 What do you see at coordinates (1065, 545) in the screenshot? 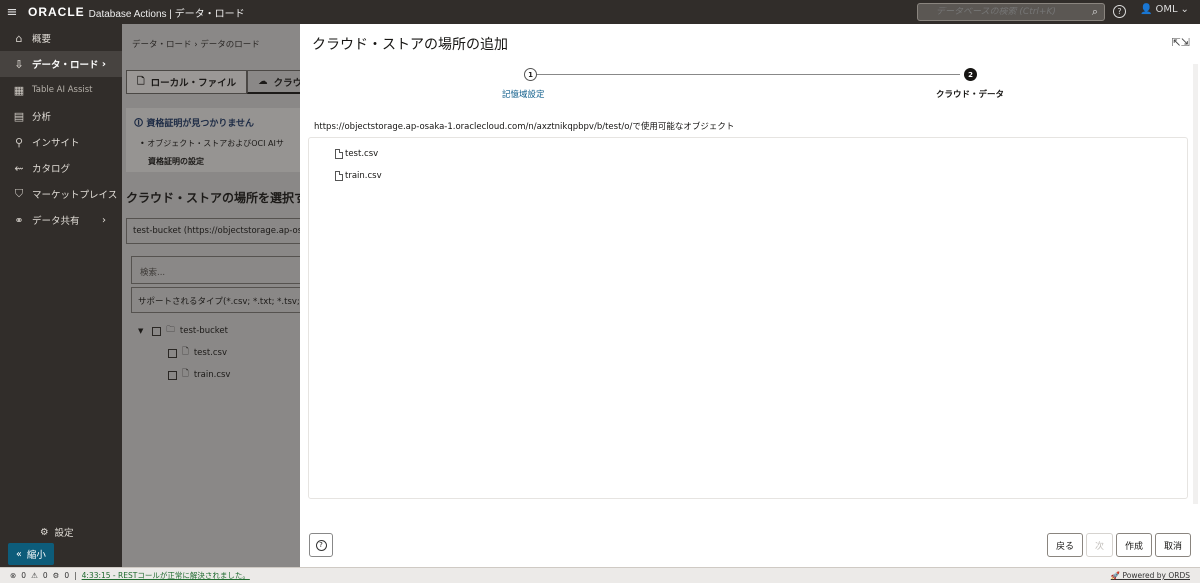
I see `back-button: 戻る` at bounding box center [1065, 545].